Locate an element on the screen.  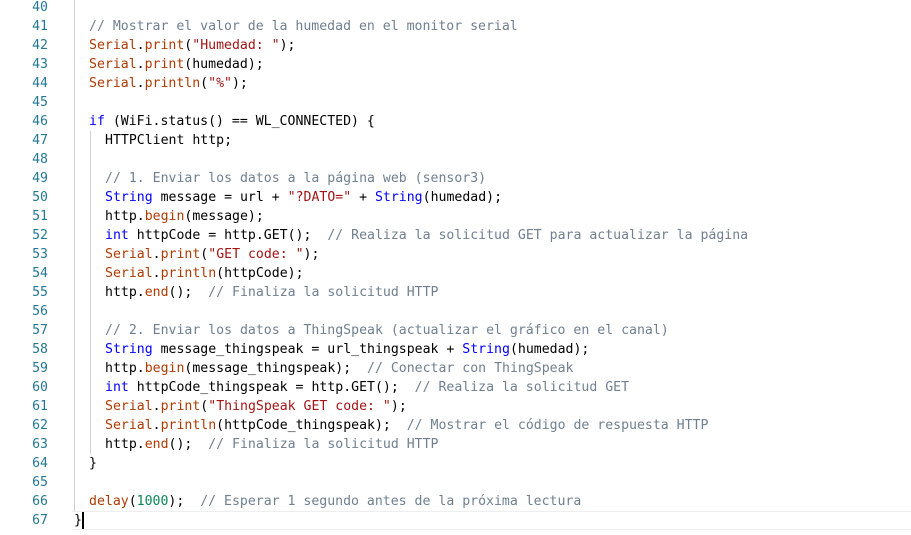
code-line: 53 Serial.print("GET code: "); is located at coordinates (455, 254).